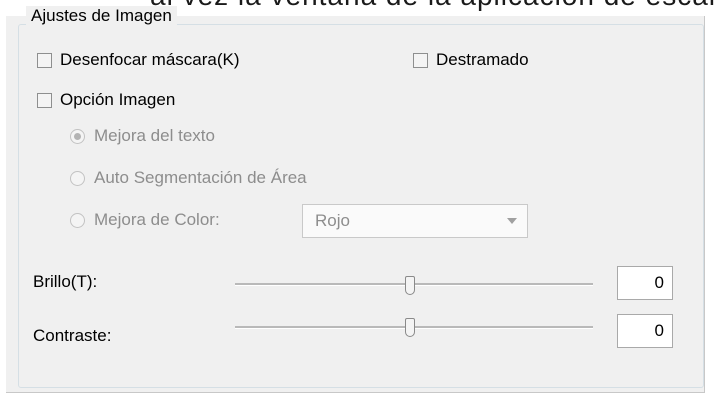 The width and height of the screenshot is (717, 398). Describe the element at coordinates (77, 178) in the screenshot. I see `auto-area-segmentation-radio` at that location.